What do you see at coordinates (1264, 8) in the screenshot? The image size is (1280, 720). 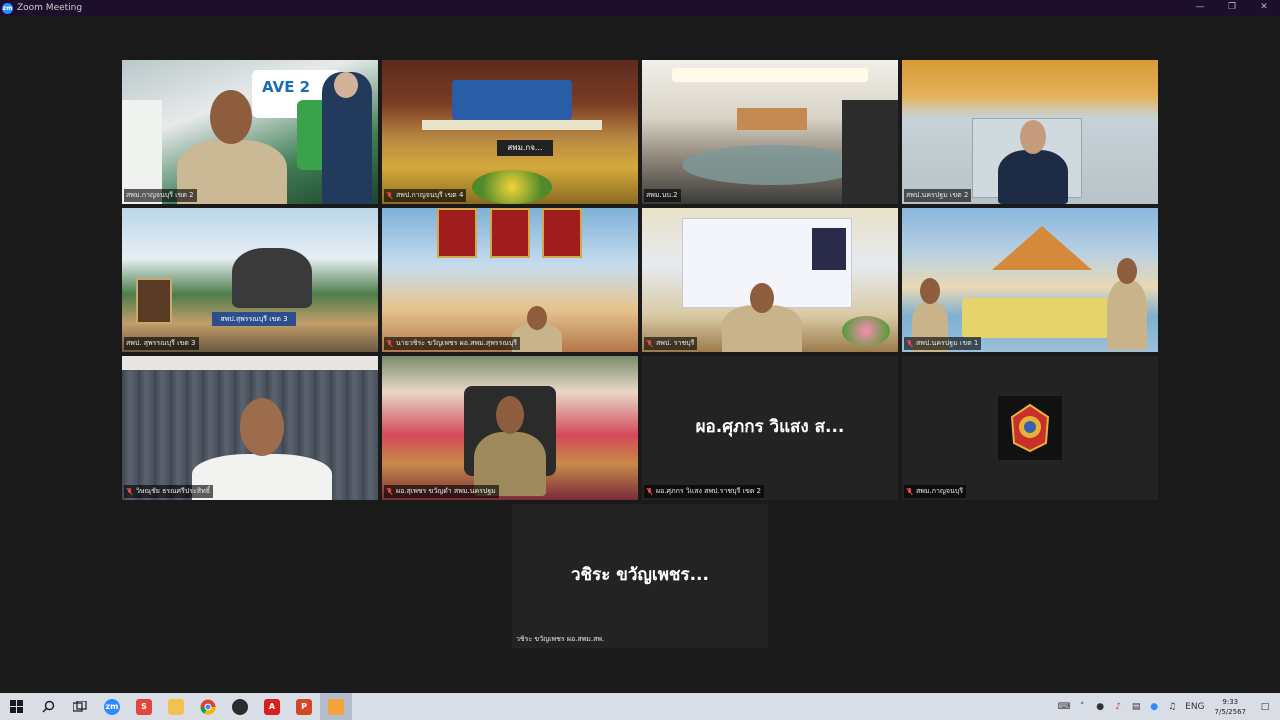 I see `close-icon: ✕` at bounding box center [1264, 8].